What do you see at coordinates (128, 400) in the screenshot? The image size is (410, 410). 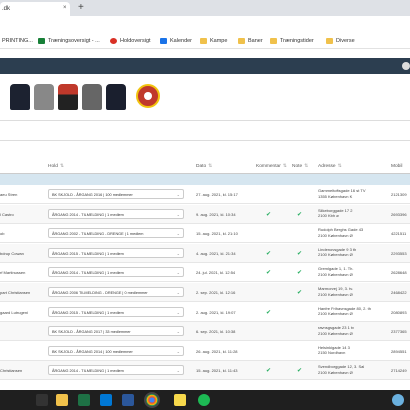 I see `word-icon` at bounding box center [128, 400].